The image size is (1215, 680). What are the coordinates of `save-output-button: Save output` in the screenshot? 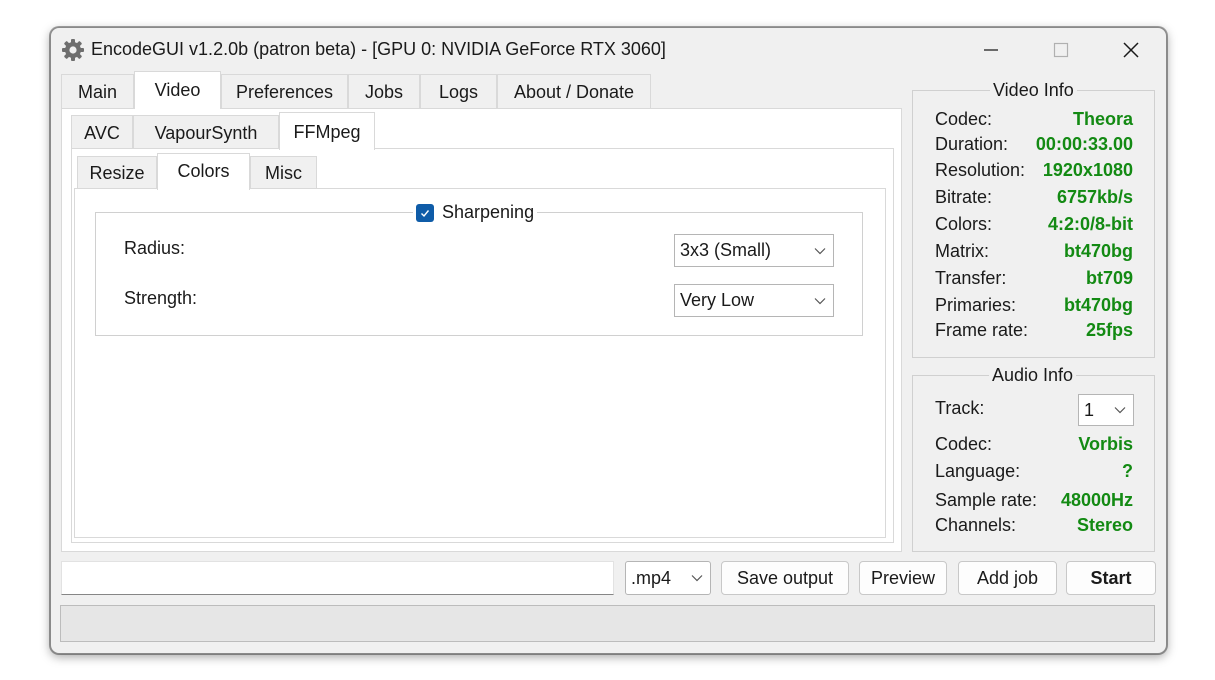 It's located at (785, 578).